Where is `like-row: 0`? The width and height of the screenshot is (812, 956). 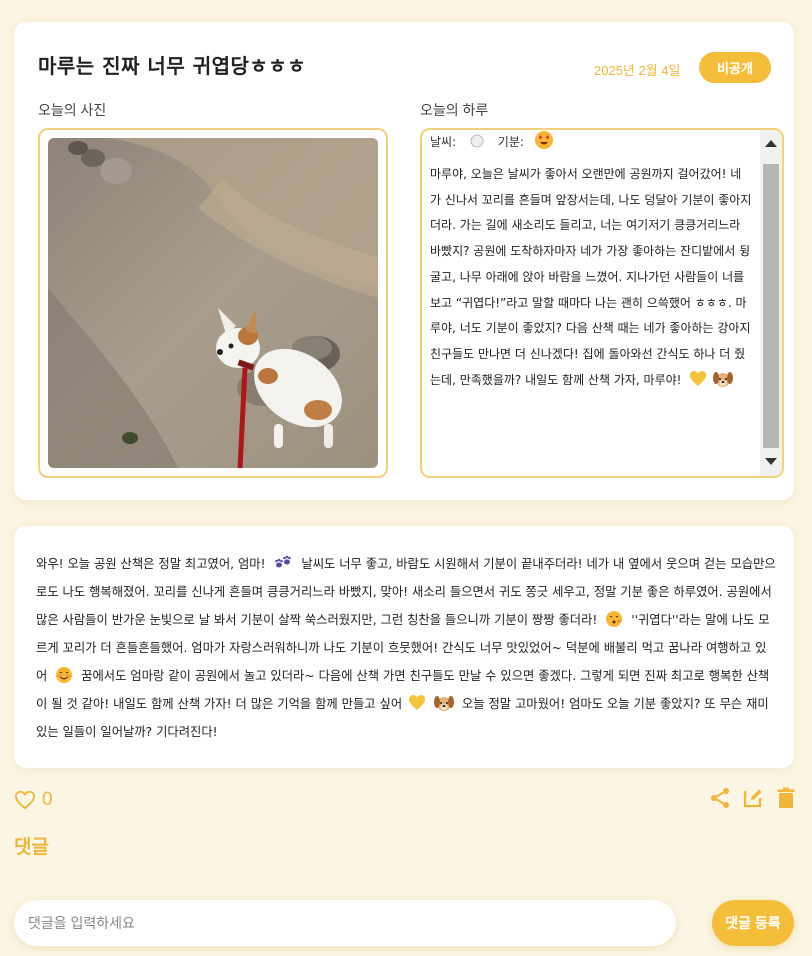 like-row: 0 is located at coordinates (33, 800).